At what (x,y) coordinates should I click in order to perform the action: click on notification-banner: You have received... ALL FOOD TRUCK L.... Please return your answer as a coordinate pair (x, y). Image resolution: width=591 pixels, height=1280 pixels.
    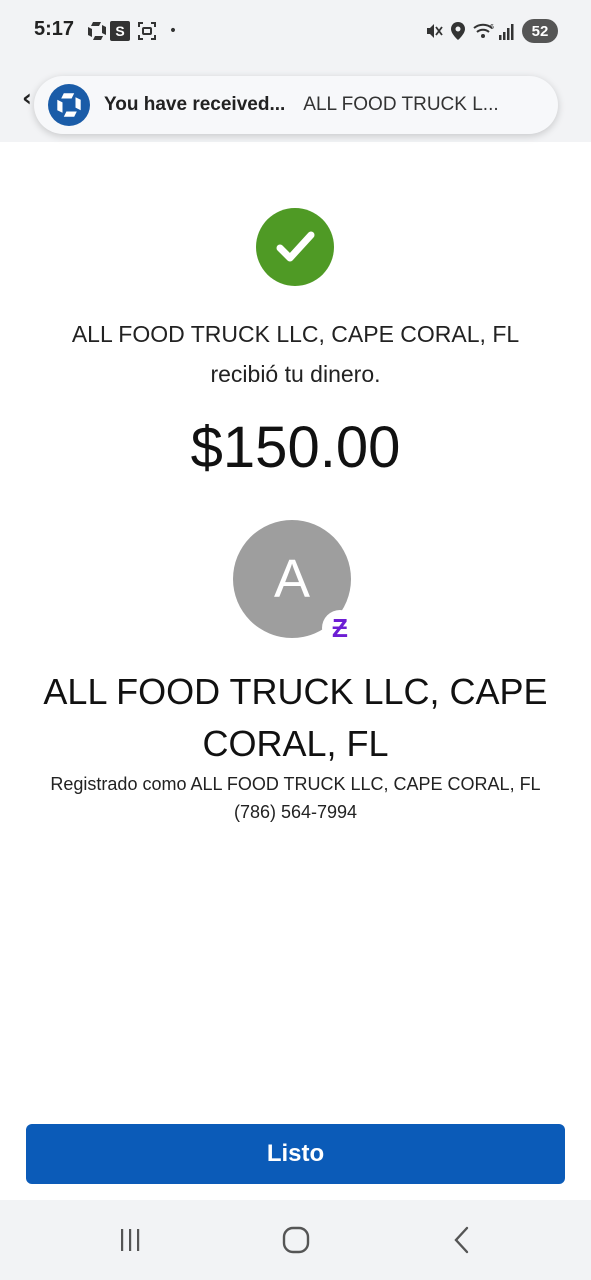
    Looking at the image, I should click on (296, 105).